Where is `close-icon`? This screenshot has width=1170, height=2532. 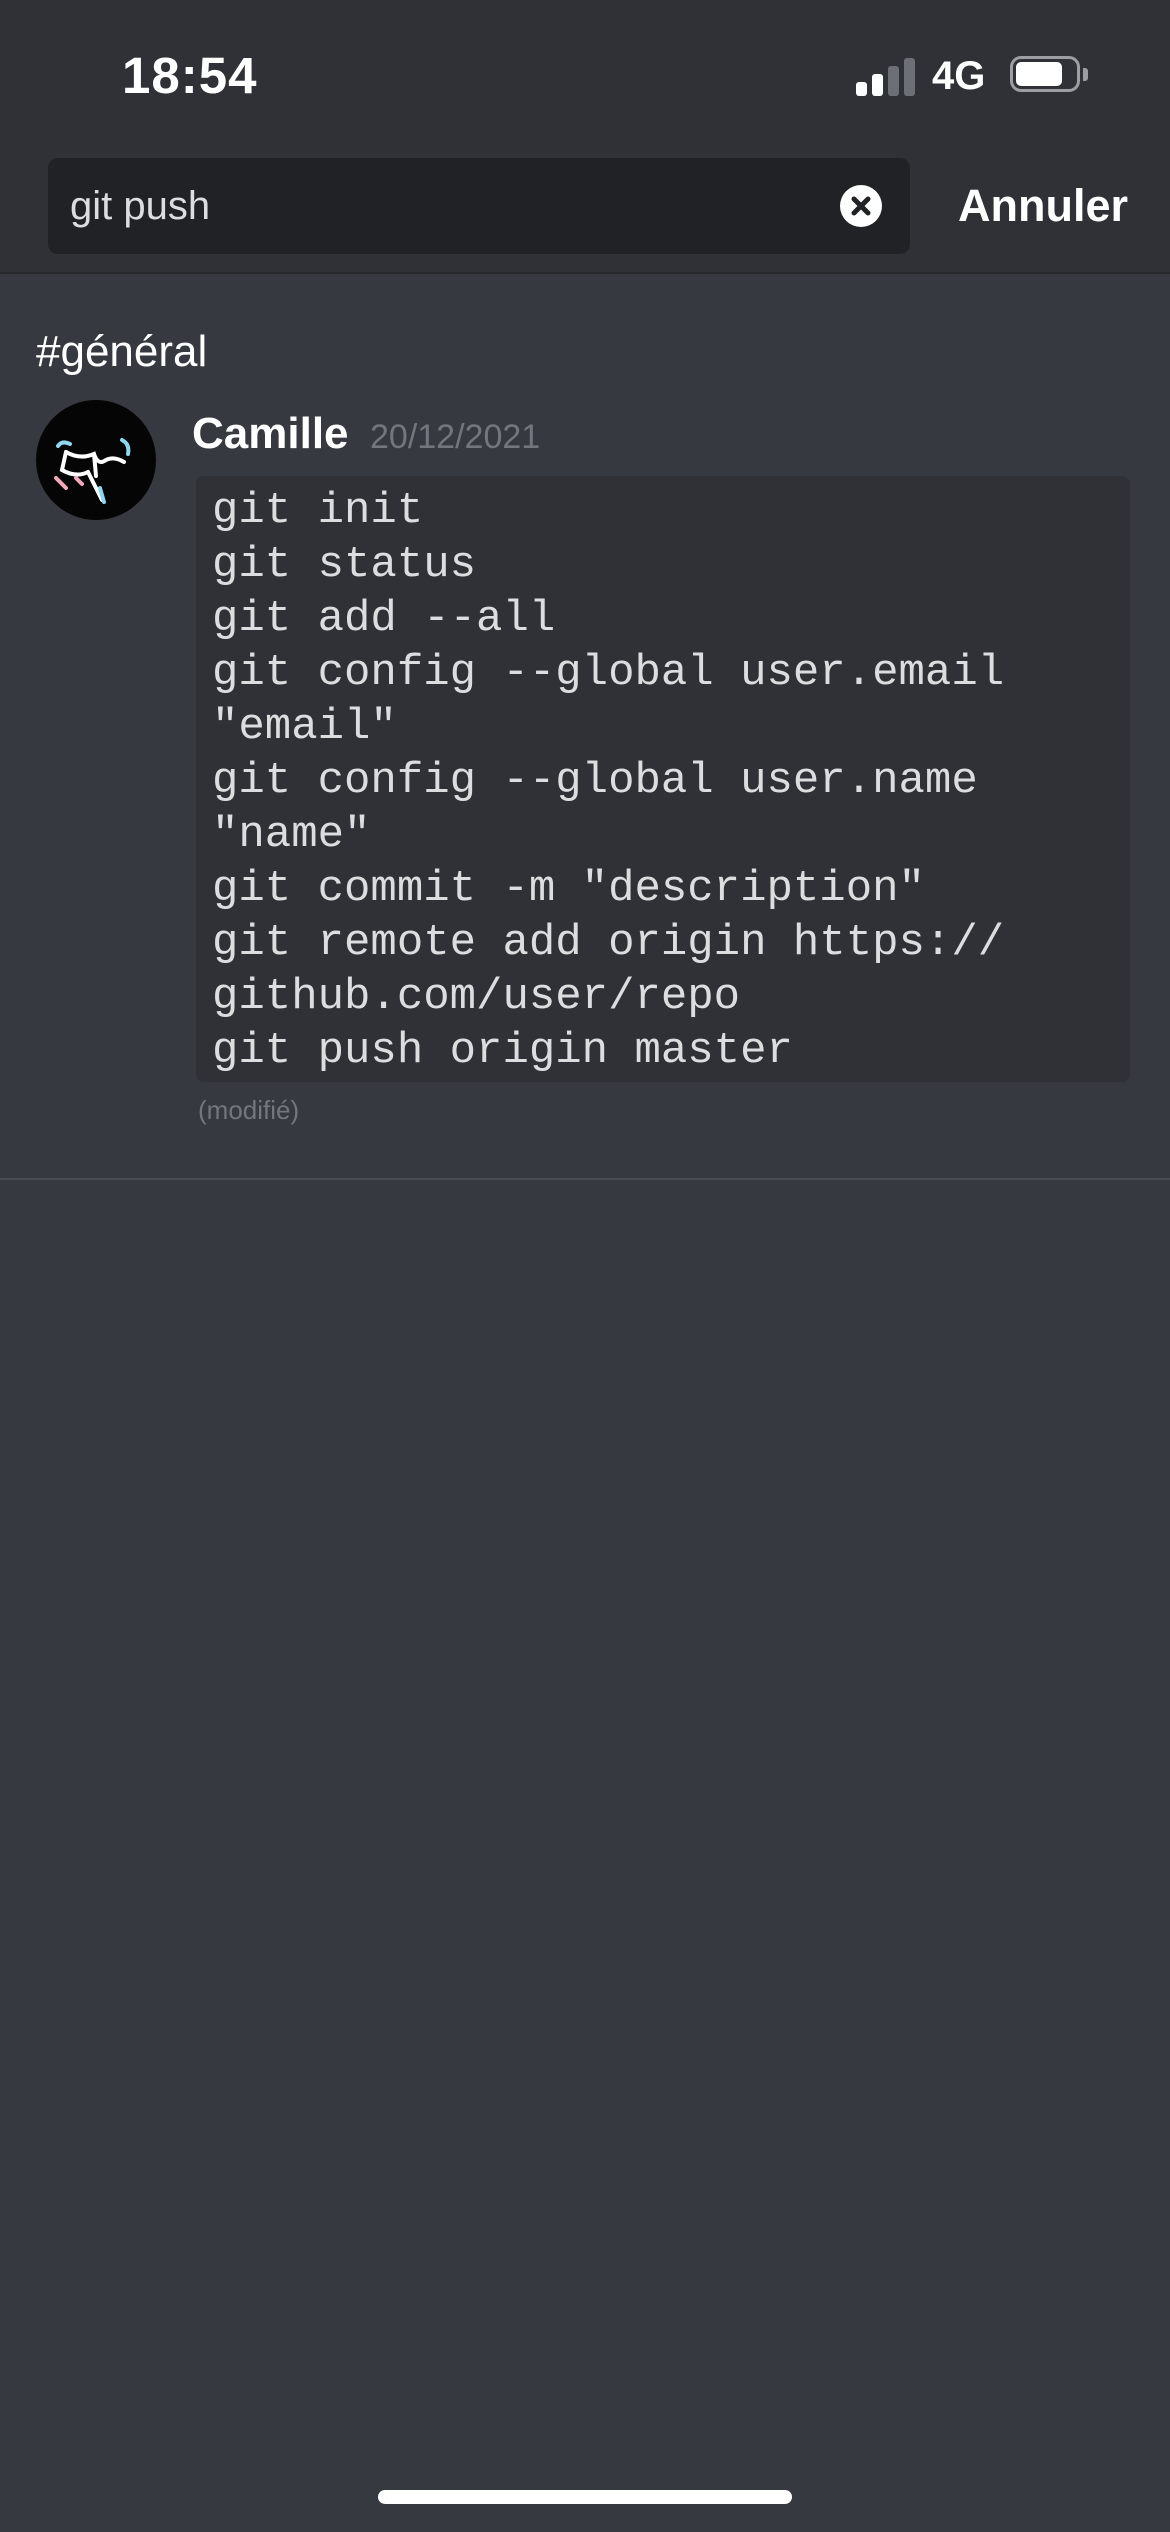
close-icon is located at coordinates (861, 206).